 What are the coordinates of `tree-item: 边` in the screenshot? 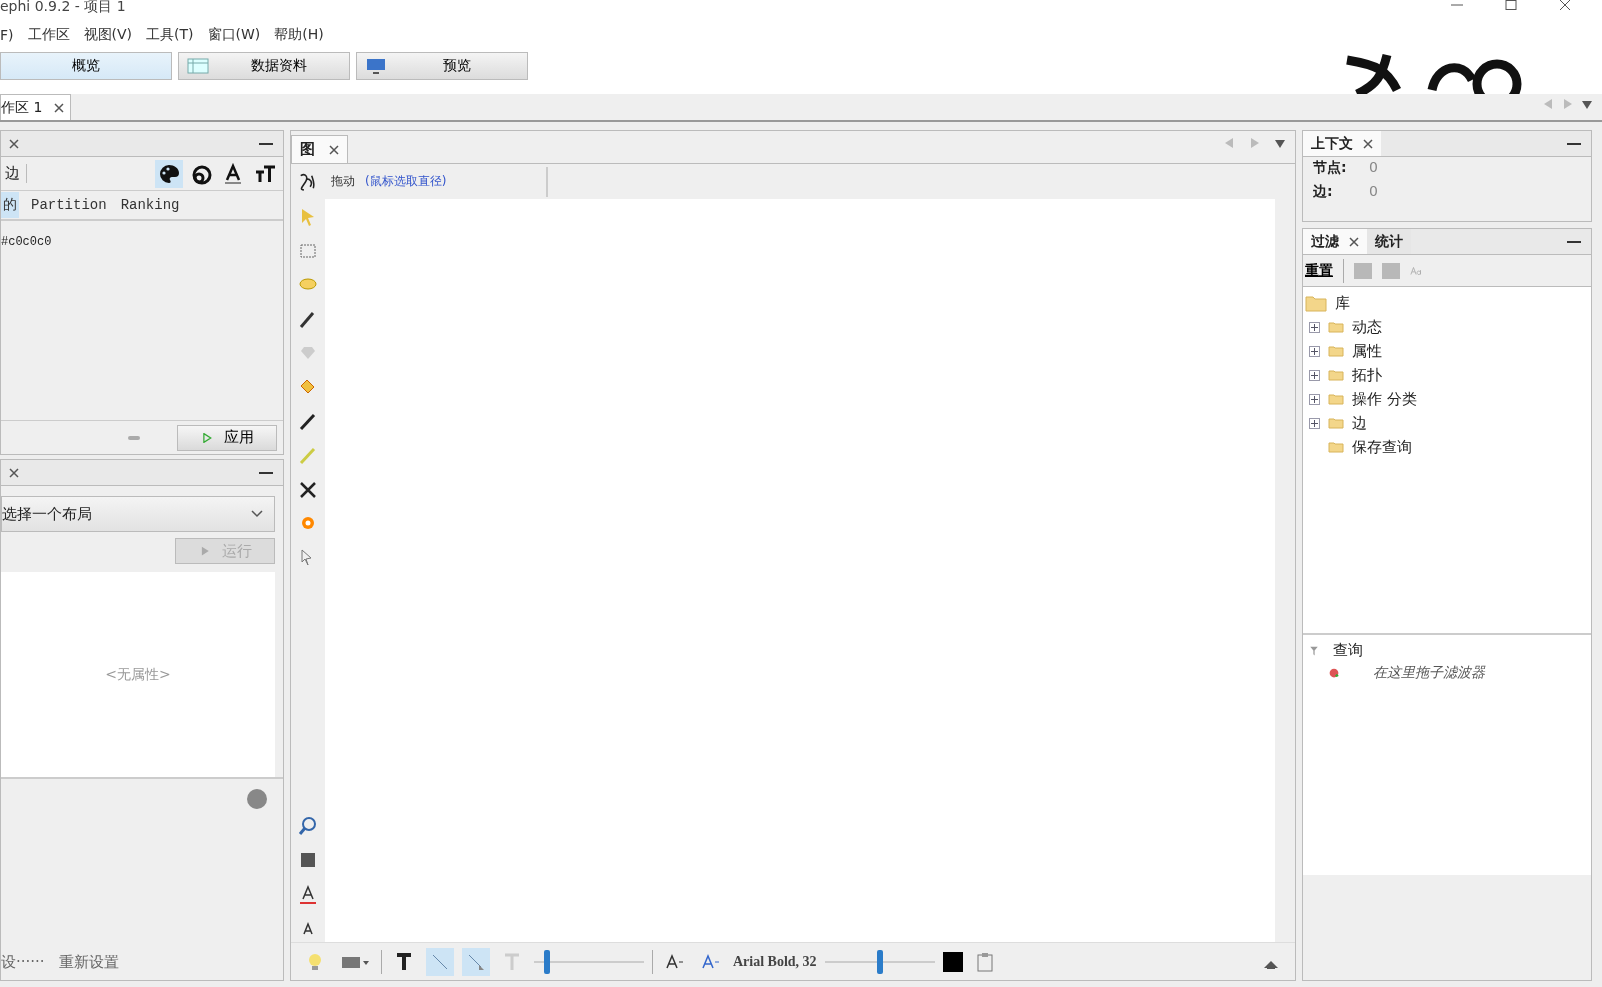 It's located at (1359, 423).